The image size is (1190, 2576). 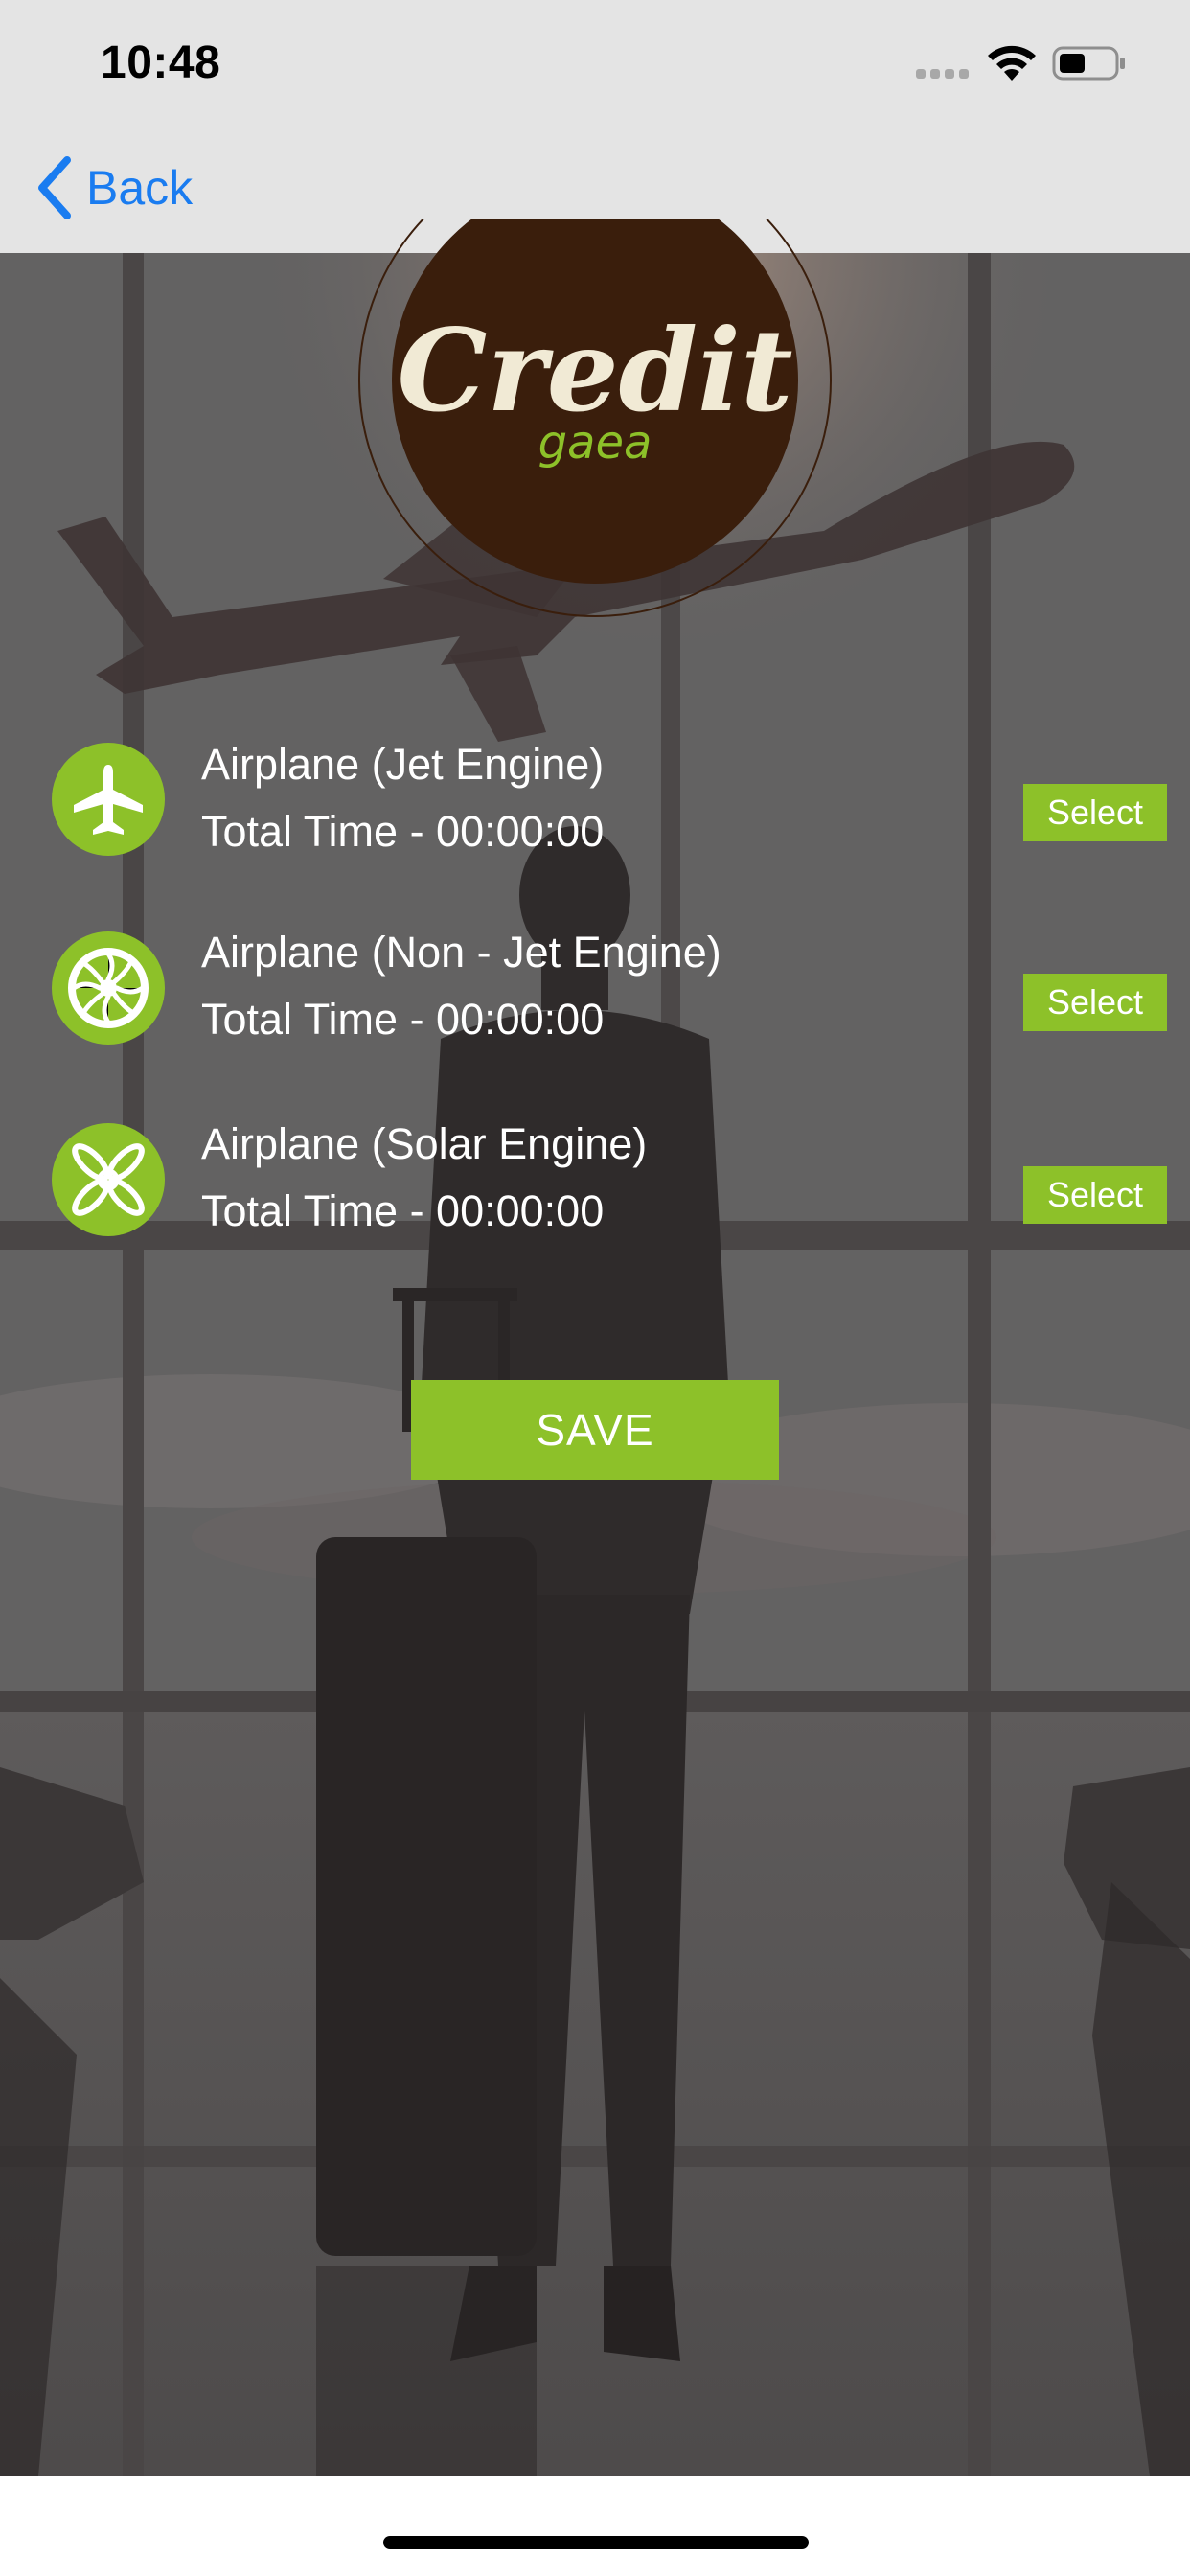 What do you see at coordinates (461, 952) in the screenshot?
I see `option-title: Airplane (Non - Jet Engine)` at bounding box center [461, 952].